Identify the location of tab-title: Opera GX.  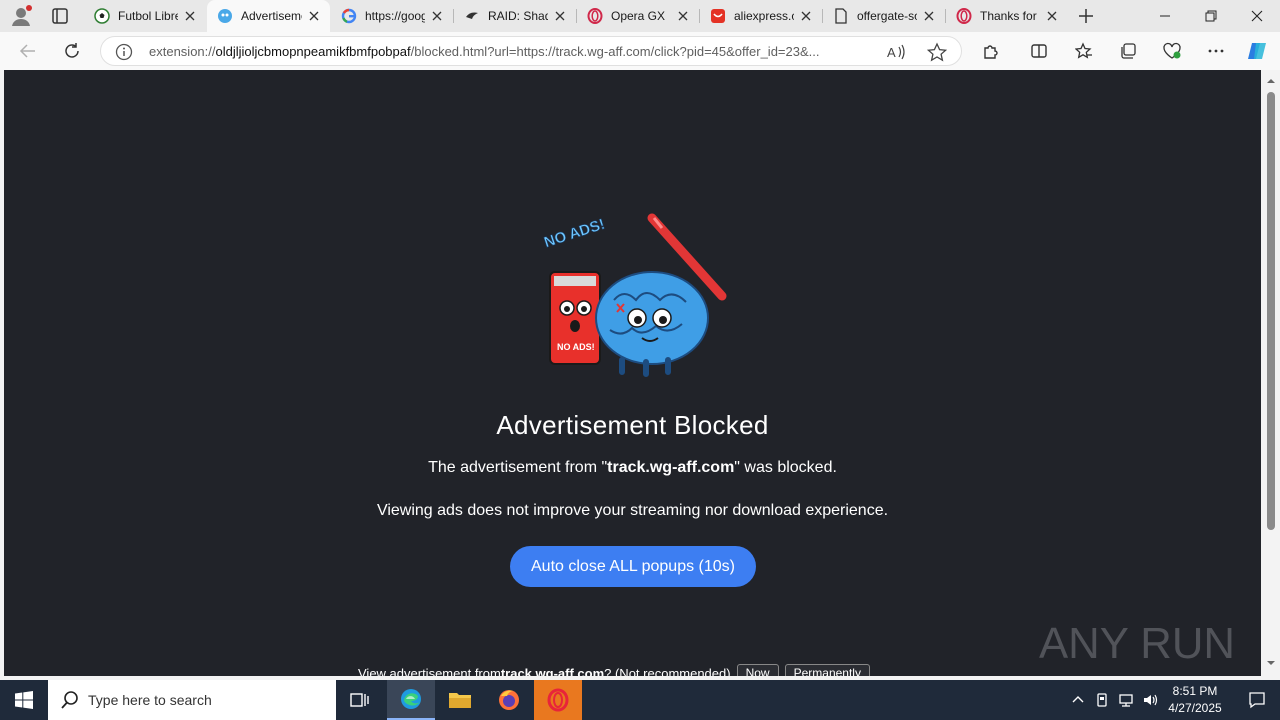
(638, 16).